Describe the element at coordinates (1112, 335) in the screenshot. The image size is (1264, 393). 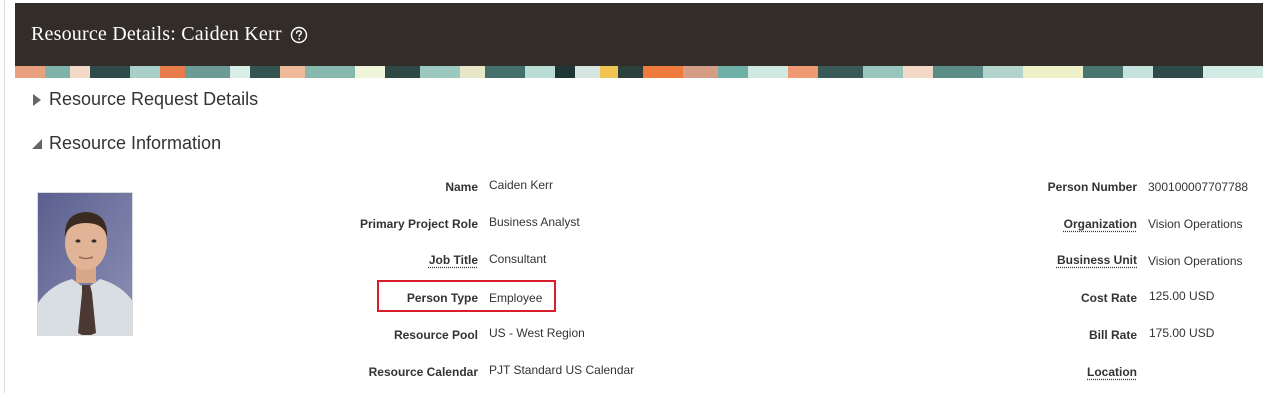
I see `bill-rate-label: Bill Rate` at that location.